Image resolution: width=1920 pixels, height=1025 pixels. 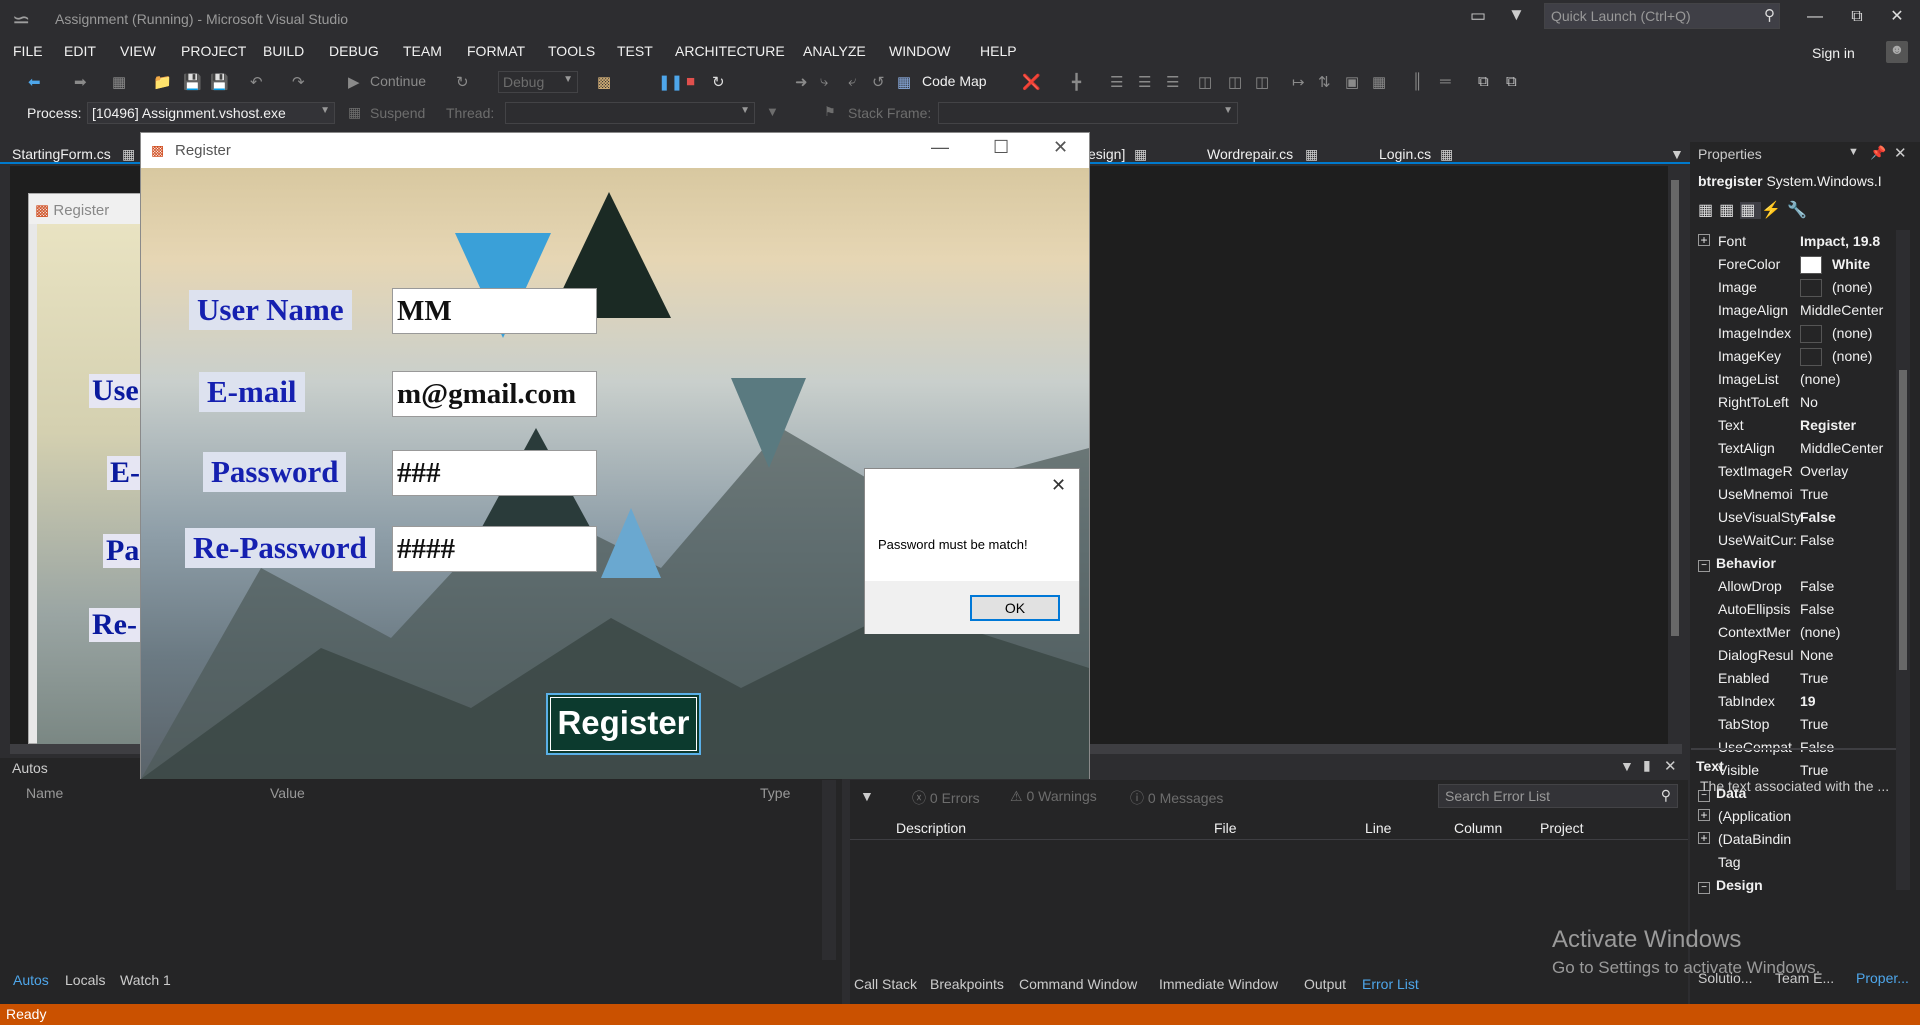 What do you see at coordinates (138, 51) in the screenshot?
I see `menu-view: VIEW` at bounding box center [138, 51].